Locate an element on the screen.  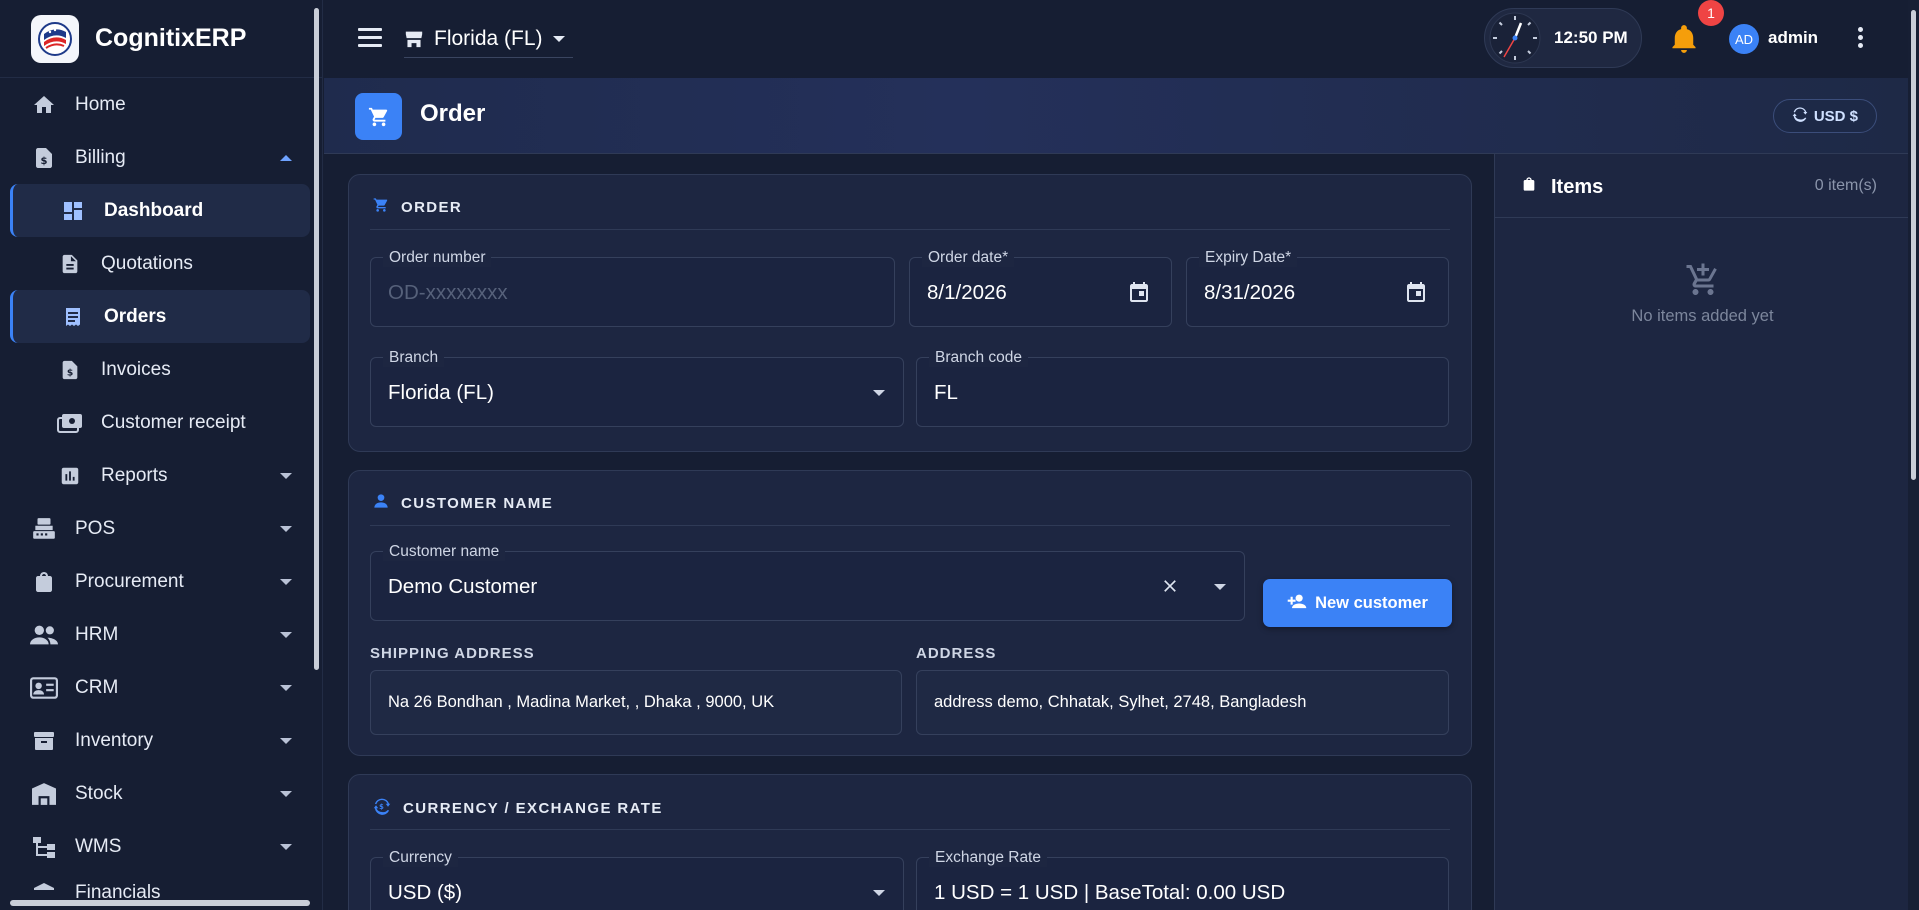
sidebar-item-label: Customer receipt is located at coordinates (173, 422).